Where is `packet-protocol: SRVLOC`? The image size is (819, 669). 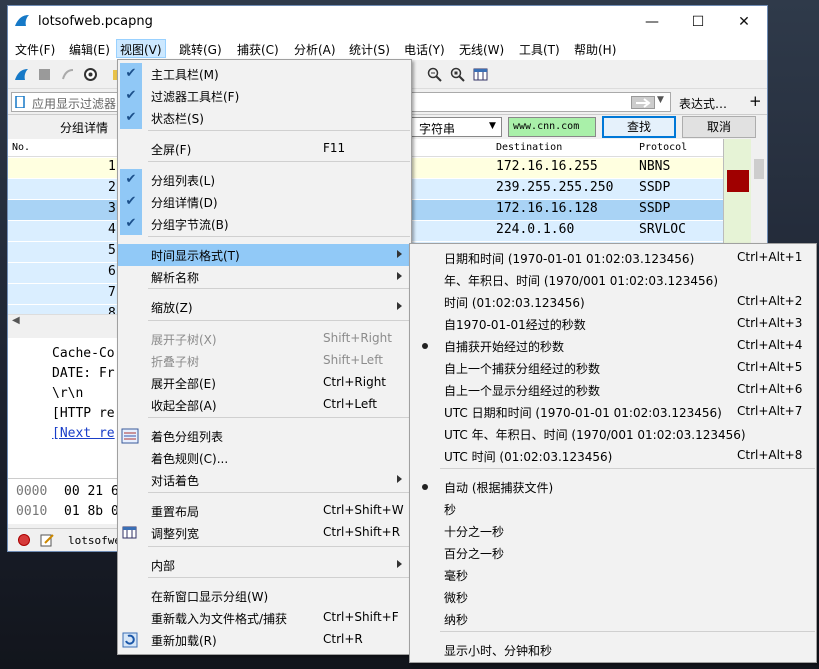
packet-protocol: SRVLOC is located at coordinates (662, 229).